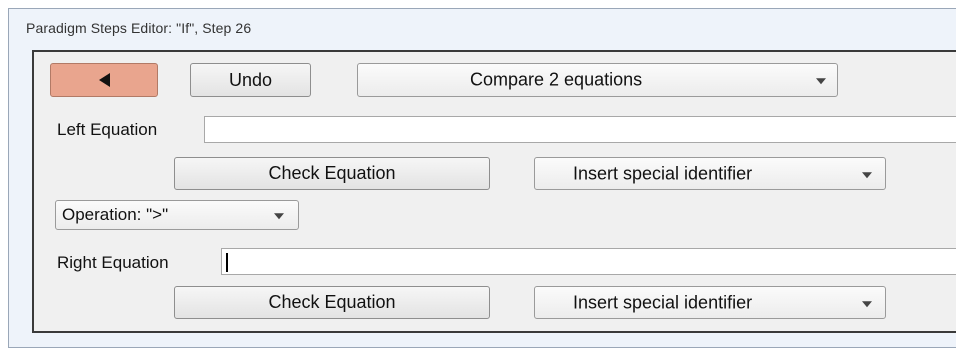 Image resolution: width=956 pixels, height=348 pixels. I want to click on back-arrow-icon, so click(104, 80).